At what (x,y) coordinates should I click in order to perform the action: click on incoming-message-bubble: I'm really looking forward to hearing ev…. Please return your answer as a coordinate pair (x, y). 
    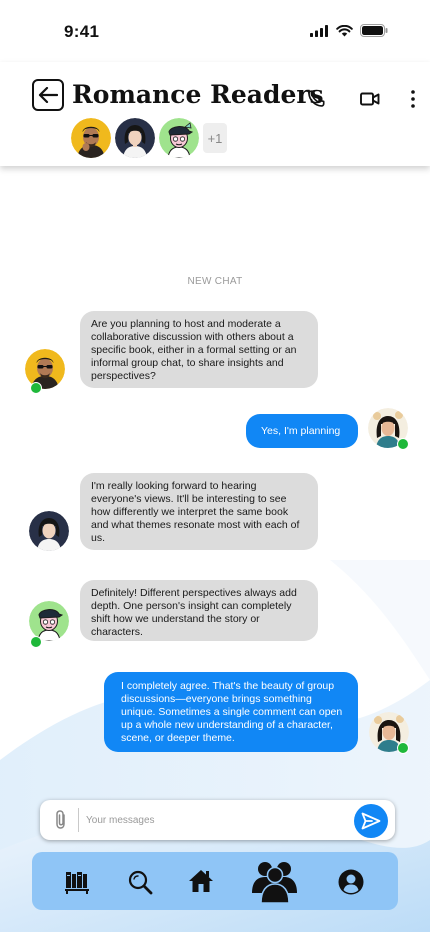
    Looking at the image, I should click on (199, 511).